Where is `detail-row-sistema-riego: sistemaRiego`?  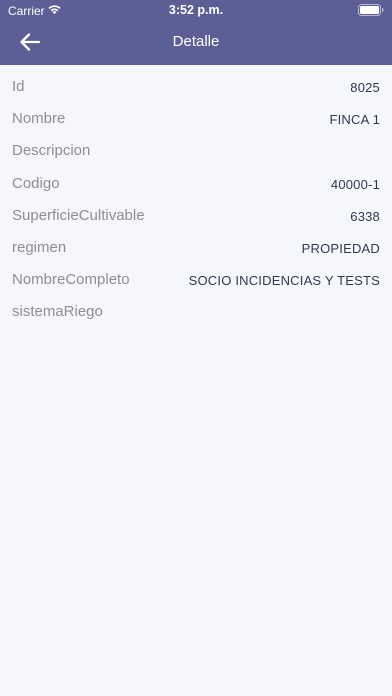 detail-row-sistema-riego: sistemaRiego is located at coordinates (196, 312).